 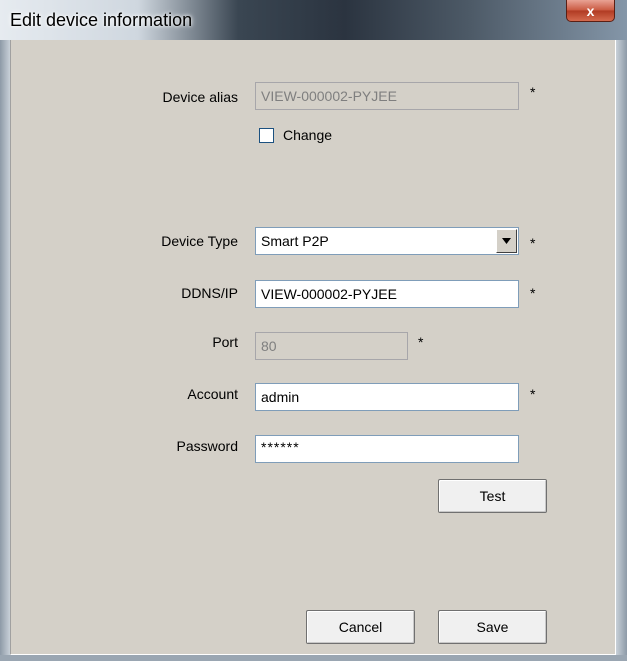 What do you see at coordinates (101, 20) in the screenshot?
I see `window-title: Edit device information` at bounding box center [101, 20].